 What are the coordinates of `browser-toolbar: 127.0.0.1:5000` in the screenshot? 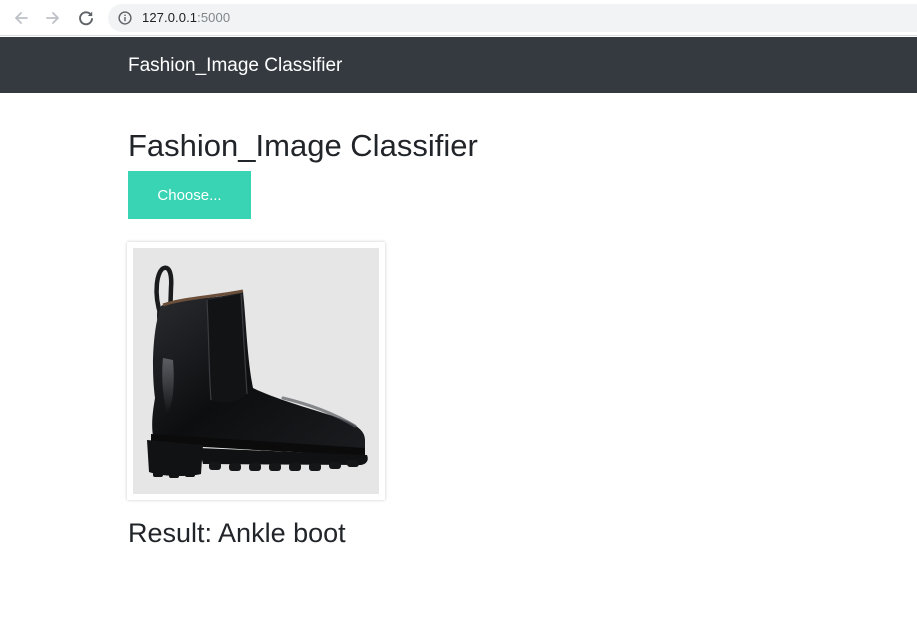 It's located at (458, 18).